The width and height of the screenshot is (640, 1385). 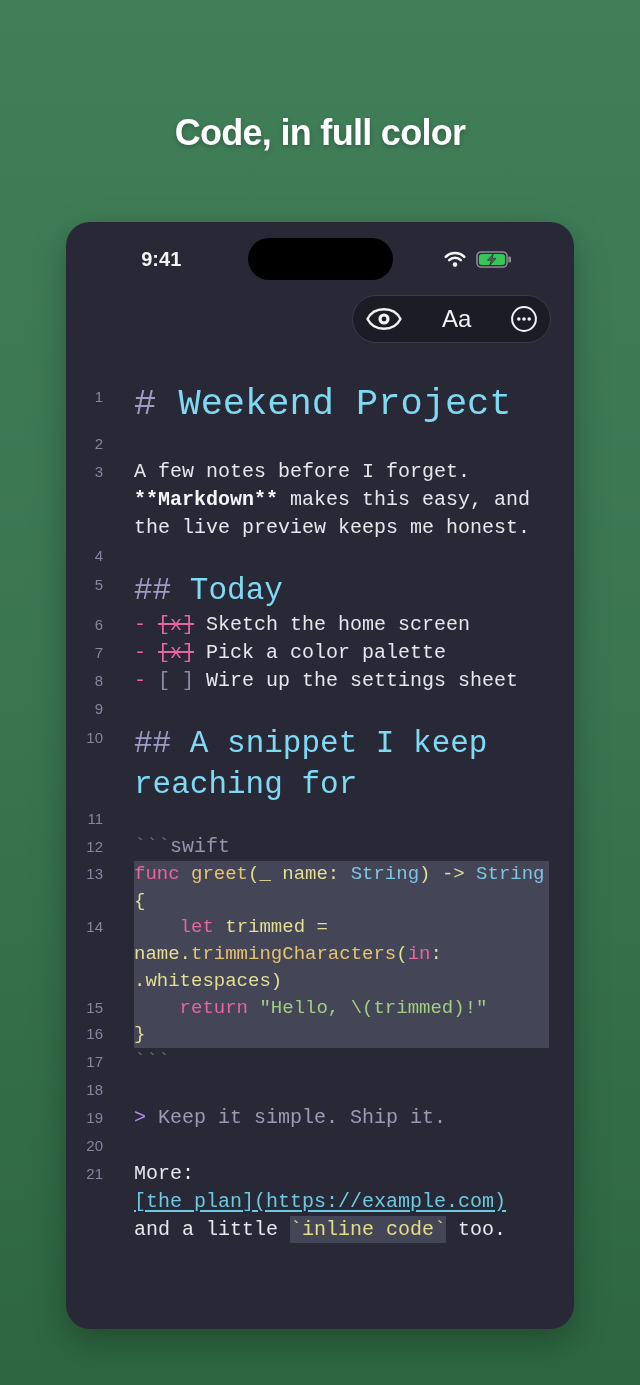 What do you see at coordinates (98, 556) in the screenshot?
I see `line-number: 4` at bounding box center [98, 556].